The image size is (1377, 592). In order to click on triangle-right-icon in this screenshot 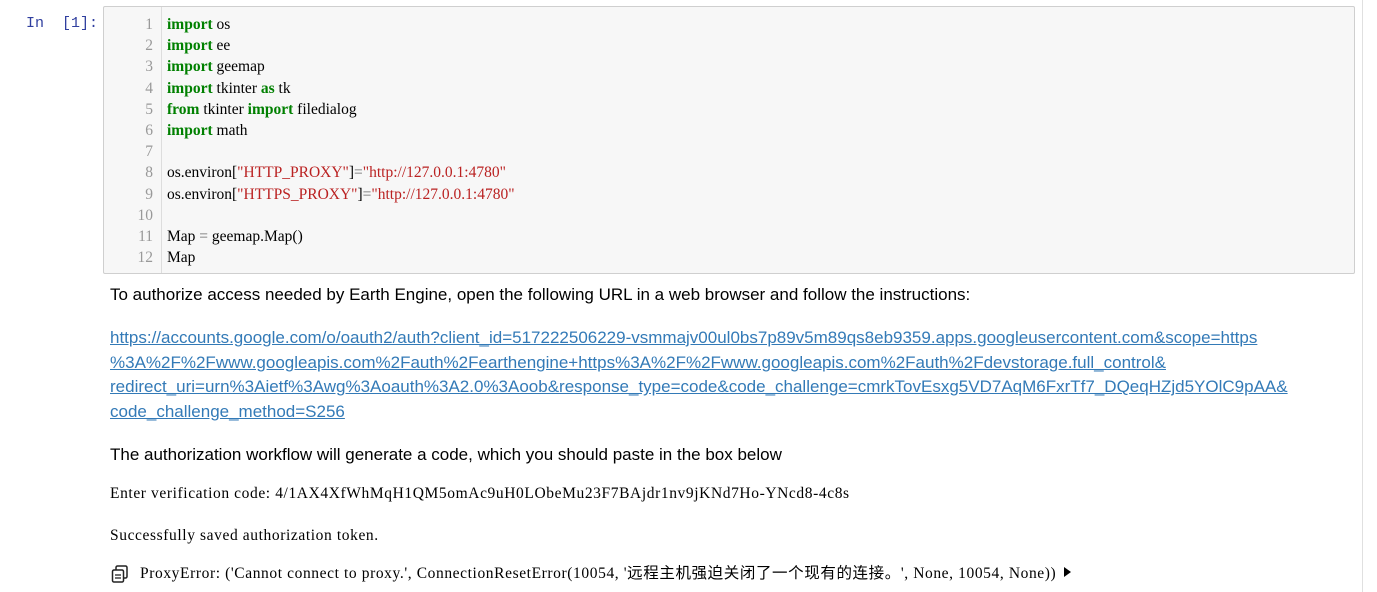, I will do `click(1067, 574)`.